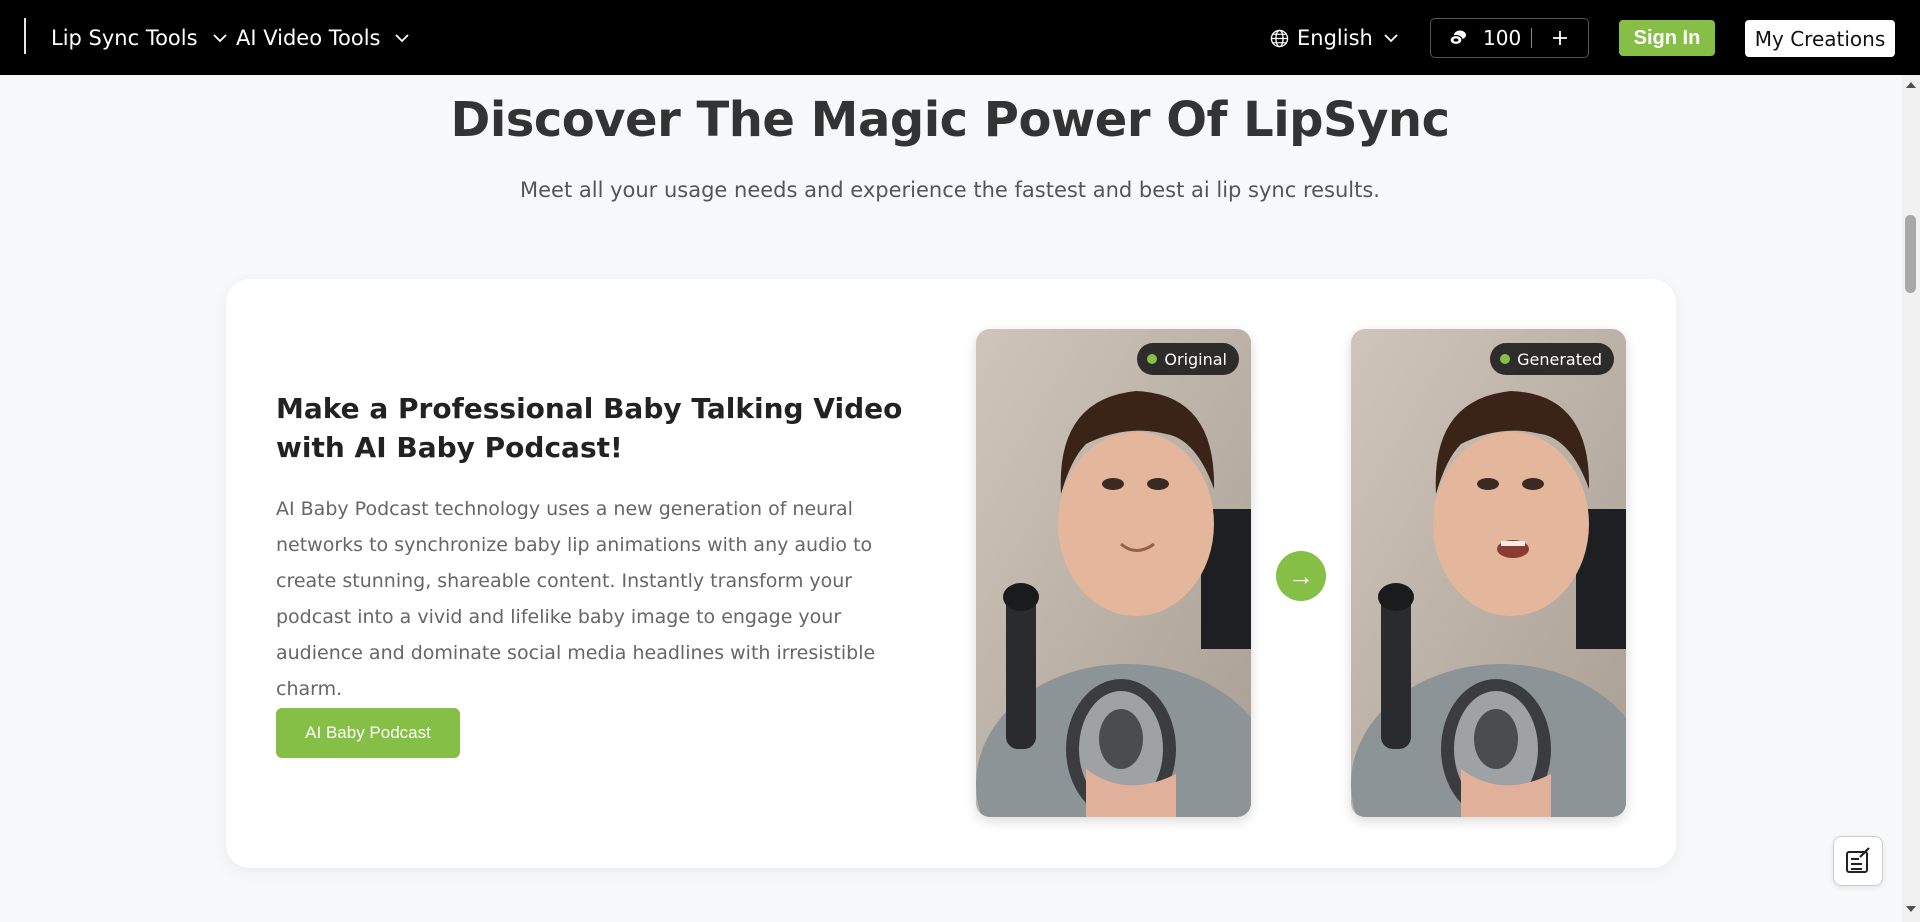 The width and height of the screenshot is (1920, 922). I want to click on original-badge: Original, so click(1188, 359).